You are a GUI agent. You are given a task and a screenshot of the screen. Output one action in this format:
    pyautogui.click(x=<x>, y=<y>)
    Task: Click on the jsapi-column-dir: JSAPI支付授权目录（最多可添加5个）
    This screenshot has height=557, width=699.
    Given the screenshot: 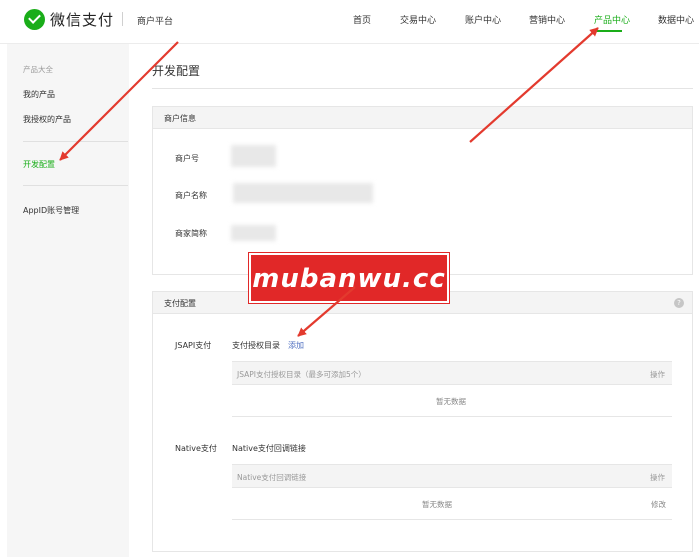 What is the action you would take?
    pyautogui.click(x=301, y=374)
    